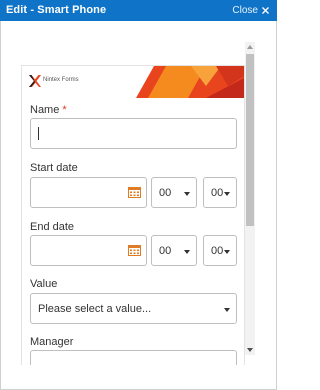  I want to click on start-minute-select: 00, so click(220, 192).